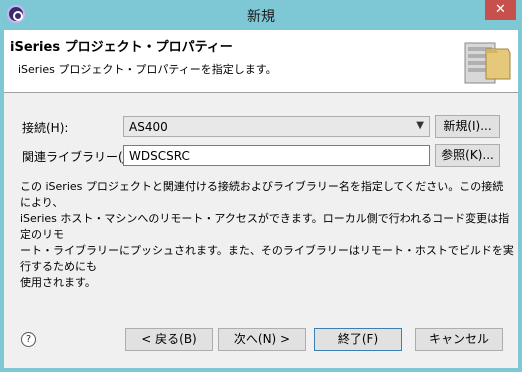 The image size is (522, 372). Describe the element at coordinates (262, 339) in the screenshot. I see `next-button: 次へ(N) >` at that location.